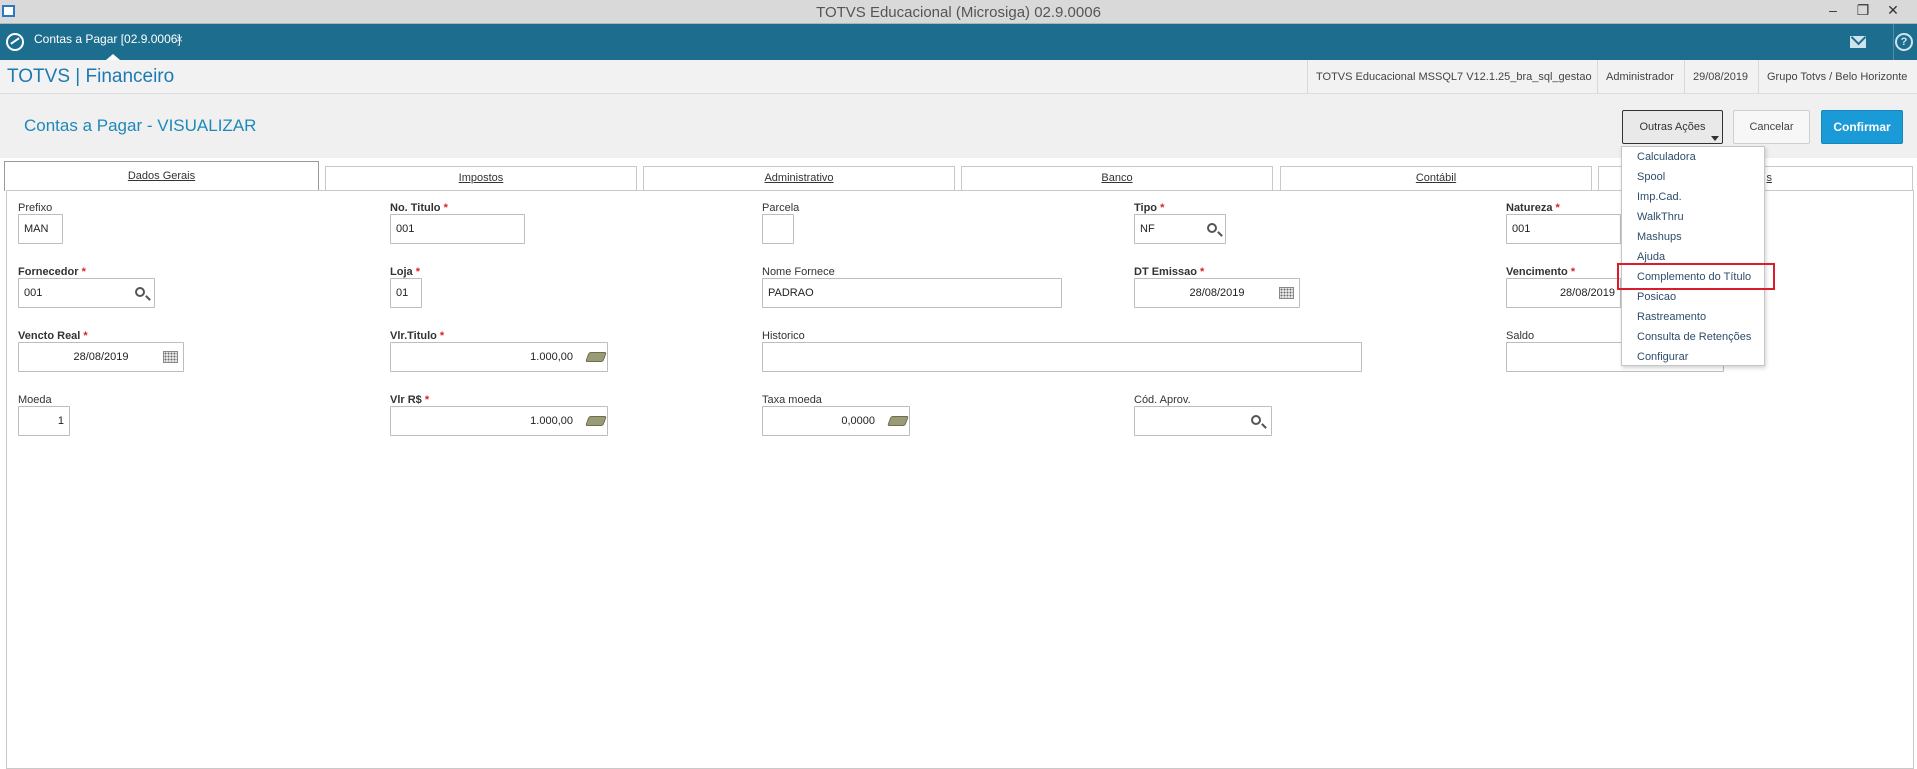 The width and height of the screenshot is (1917, 769). I want to click on vlr-rs-value: 1.000,00, so click(551, 421).